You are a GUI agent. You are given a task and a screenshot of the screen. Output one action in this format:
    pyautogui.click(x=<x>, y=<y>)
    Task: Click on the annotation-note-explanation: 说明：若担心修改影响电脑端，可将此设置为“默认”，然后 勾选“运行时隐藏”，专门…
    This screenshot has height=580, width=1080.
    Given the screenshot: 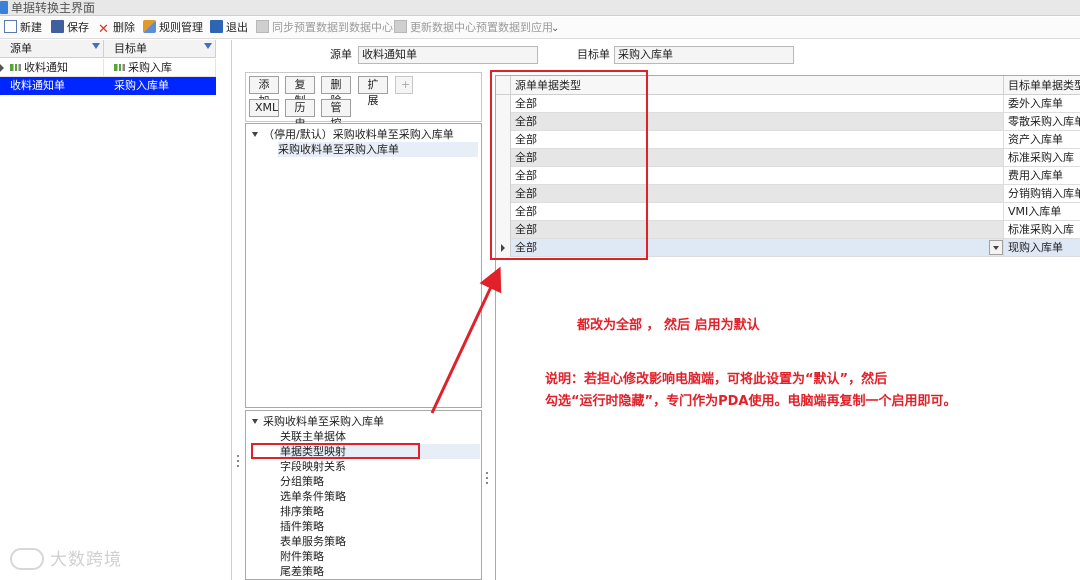 What is the action you would take?
    pyautogui.click(x=750, y=391)
    